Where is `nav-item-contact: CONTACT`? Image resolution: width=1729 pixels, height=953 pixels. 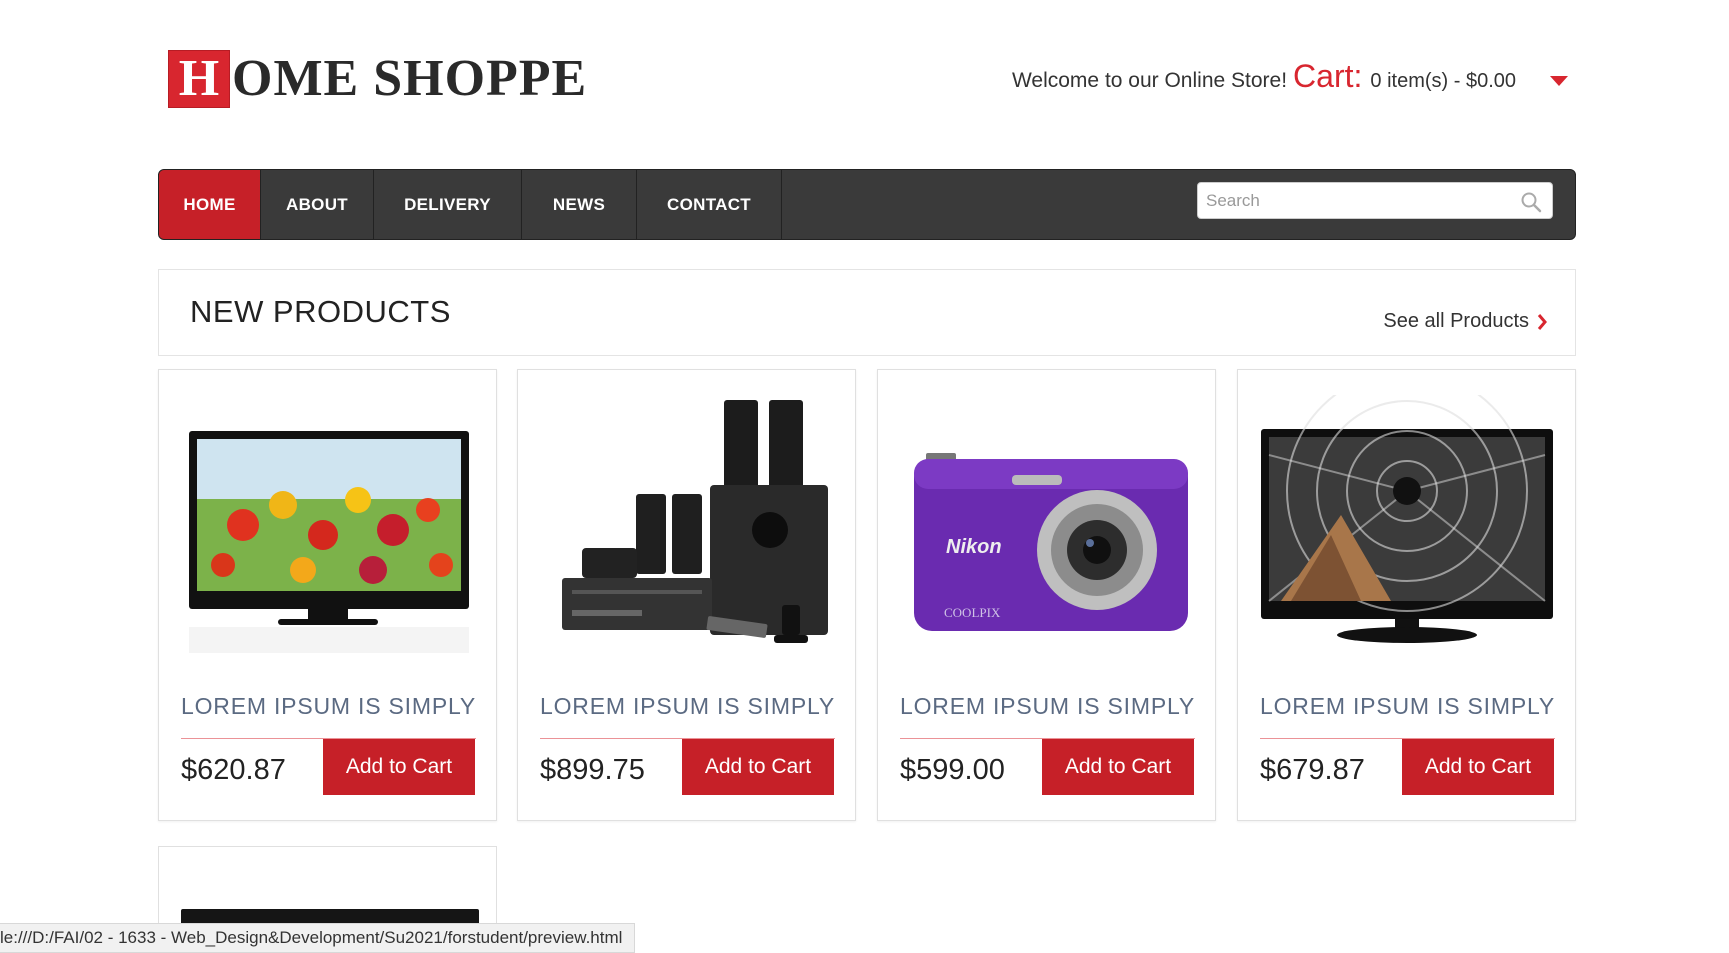
nav-item-contact: CONTACT is located at coordinates (709, 204).